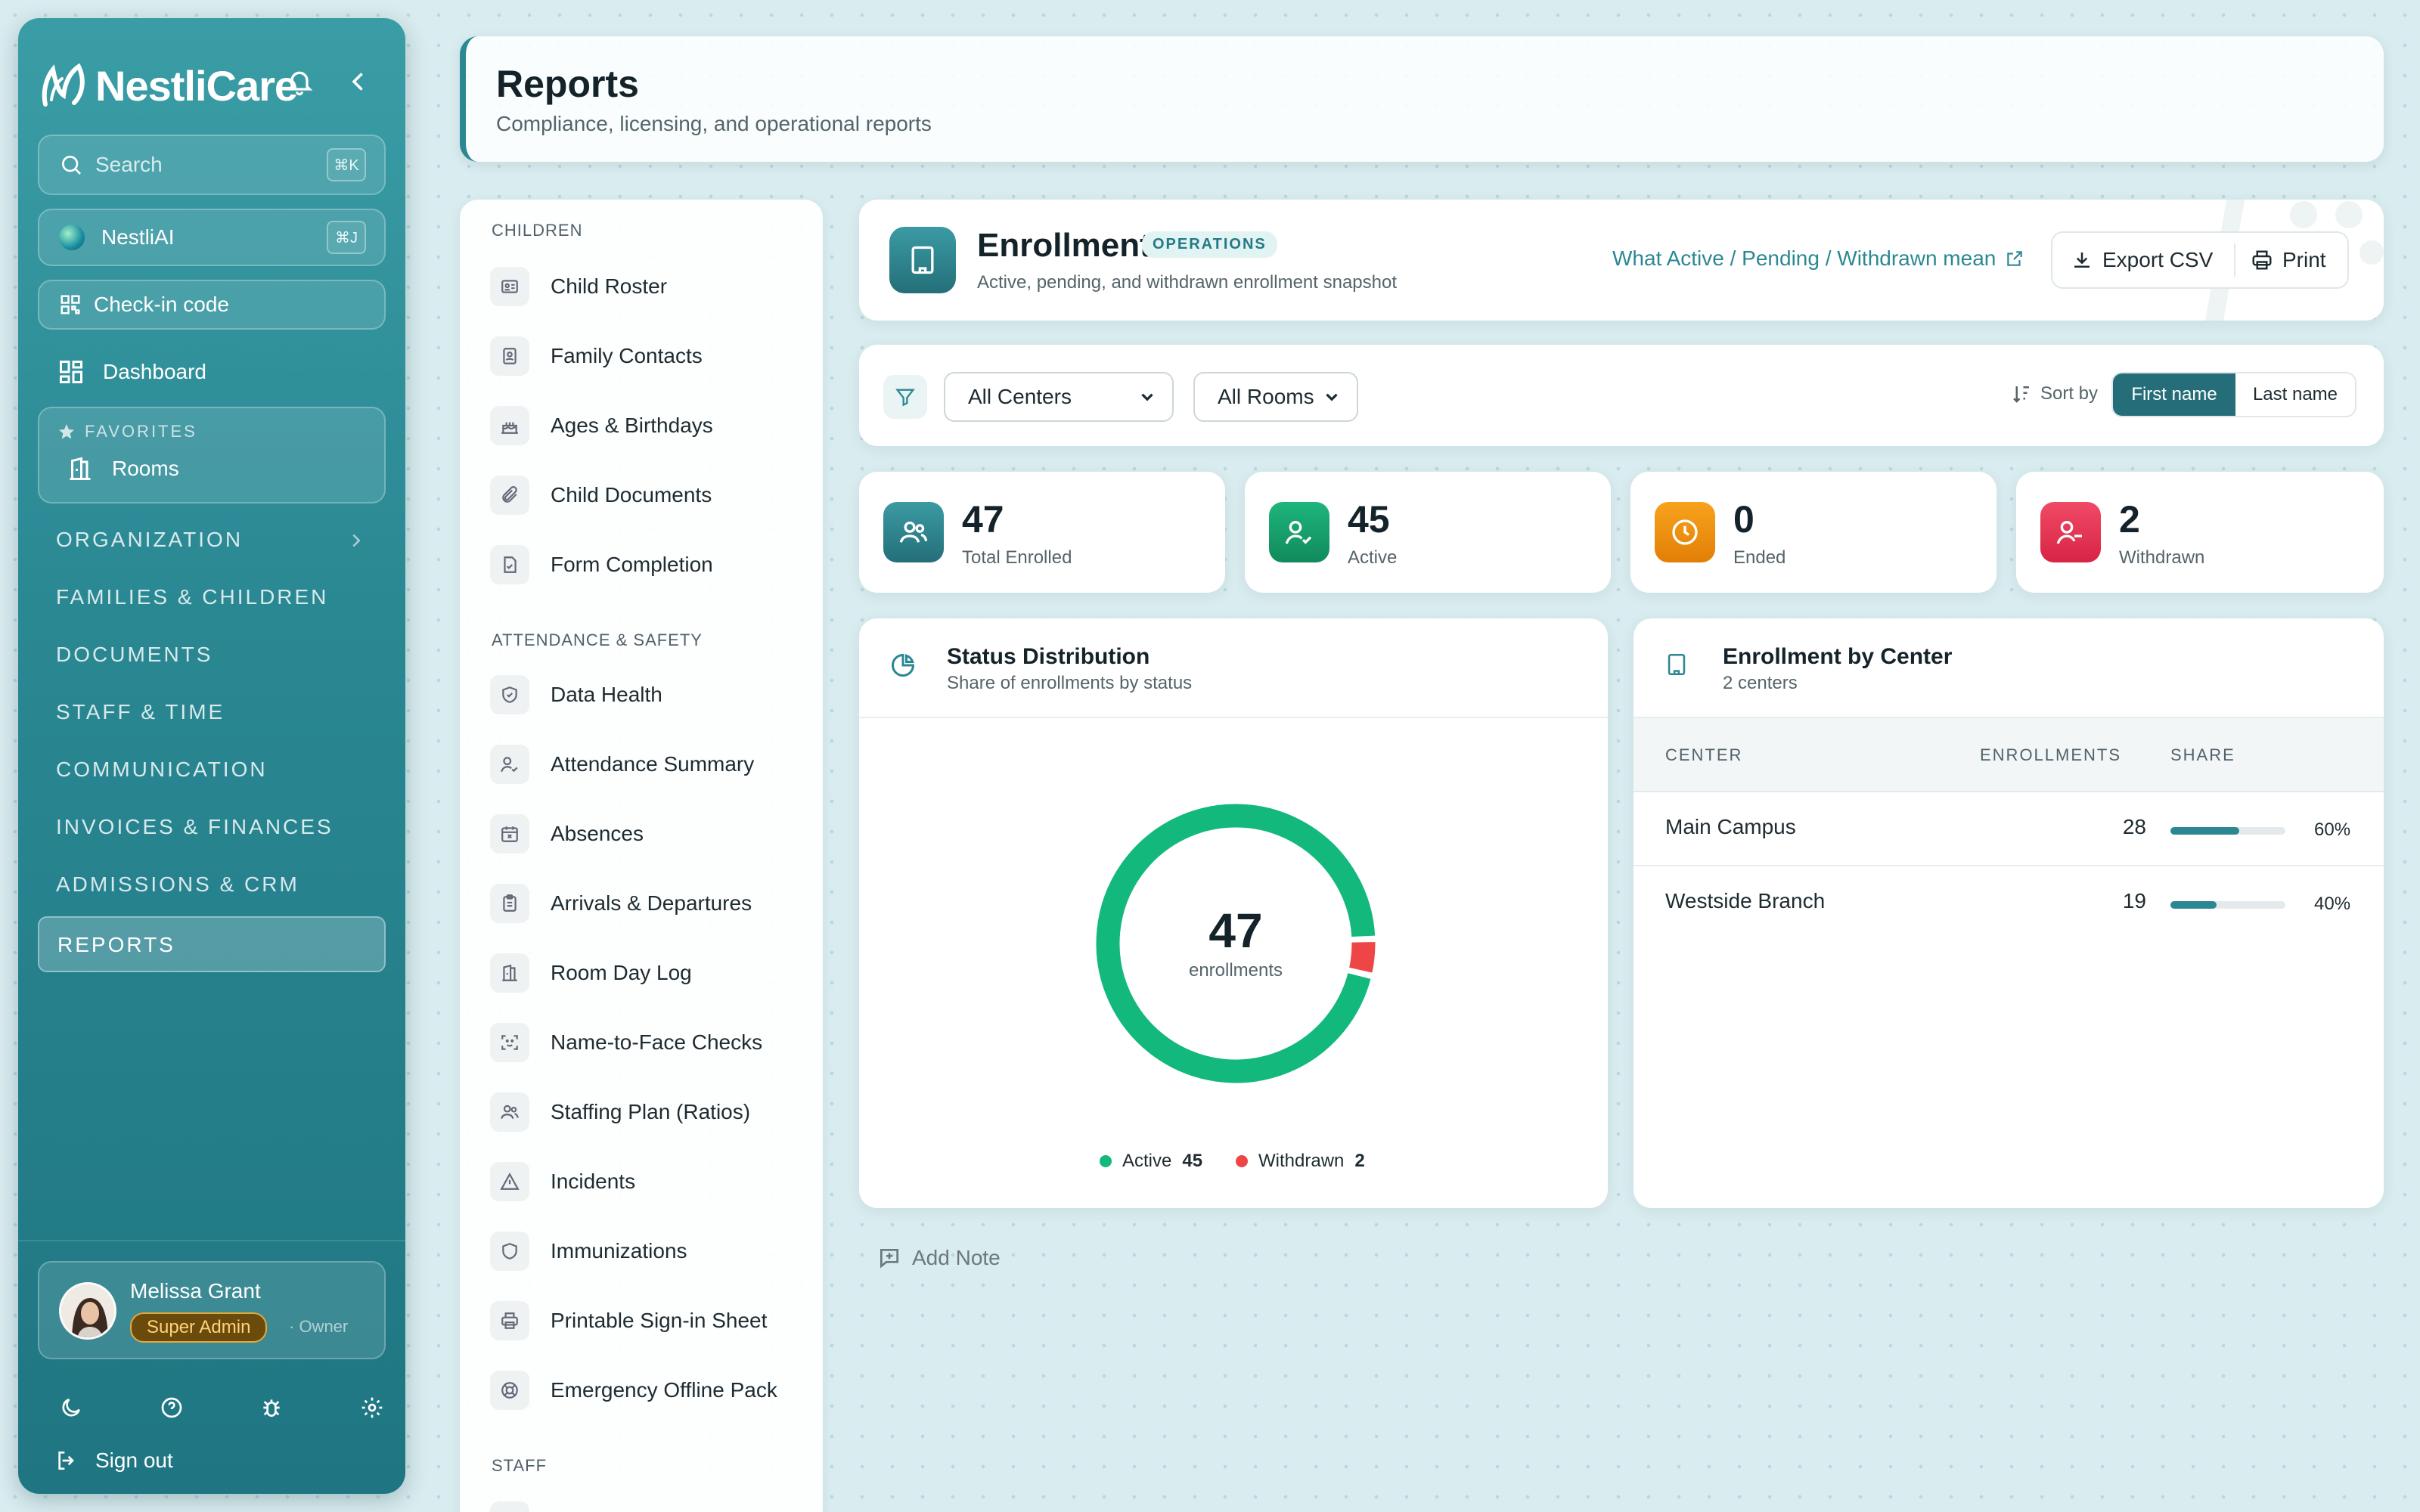 This screenshot has height=1512, width=2420. I want to click on search-input: Search ⌘K, so click(212, 165).